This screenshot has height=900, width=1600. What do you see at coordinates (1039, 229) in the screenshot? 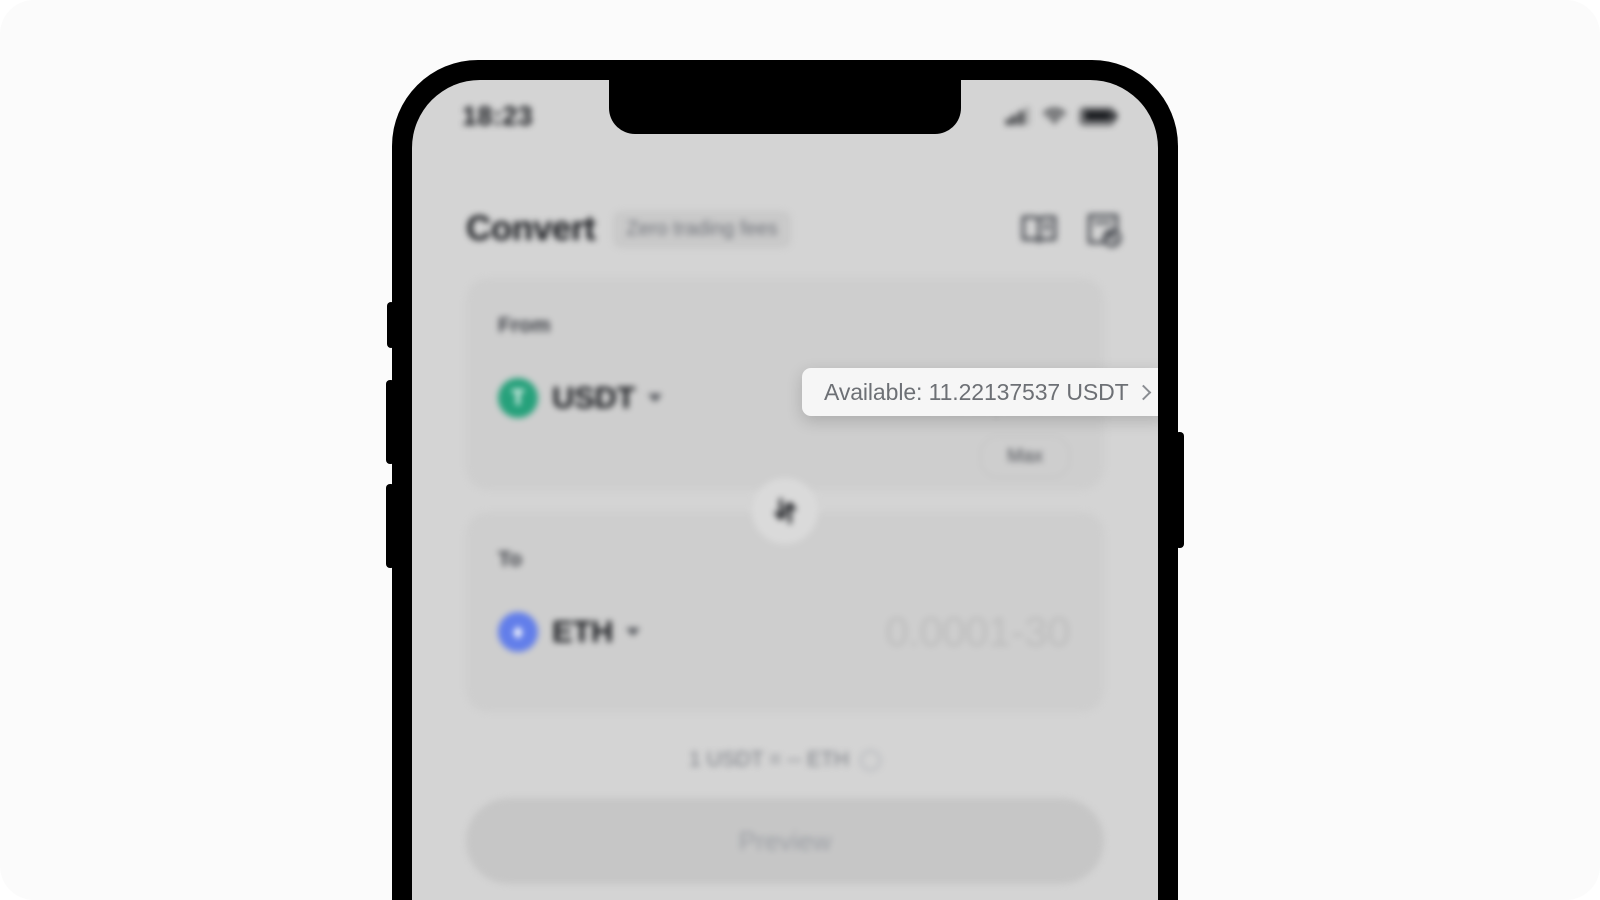
I see `guide-book-icon` at bounding box center [1039, 229].